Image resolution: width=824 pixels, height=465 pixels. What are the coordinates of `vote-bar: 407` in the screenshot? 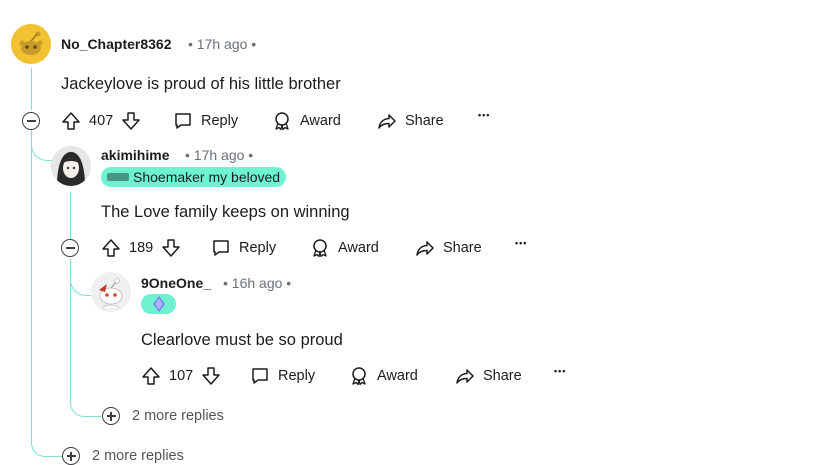 It's located at (101, 121).